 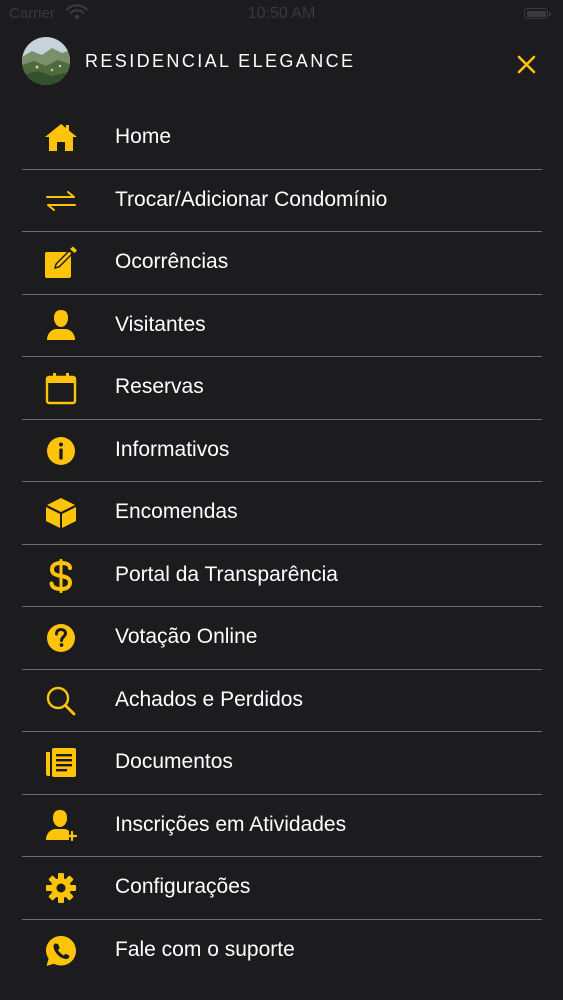 I want to click on menu-item-label: Achados e Perdidos, so click(x=209, y=699).